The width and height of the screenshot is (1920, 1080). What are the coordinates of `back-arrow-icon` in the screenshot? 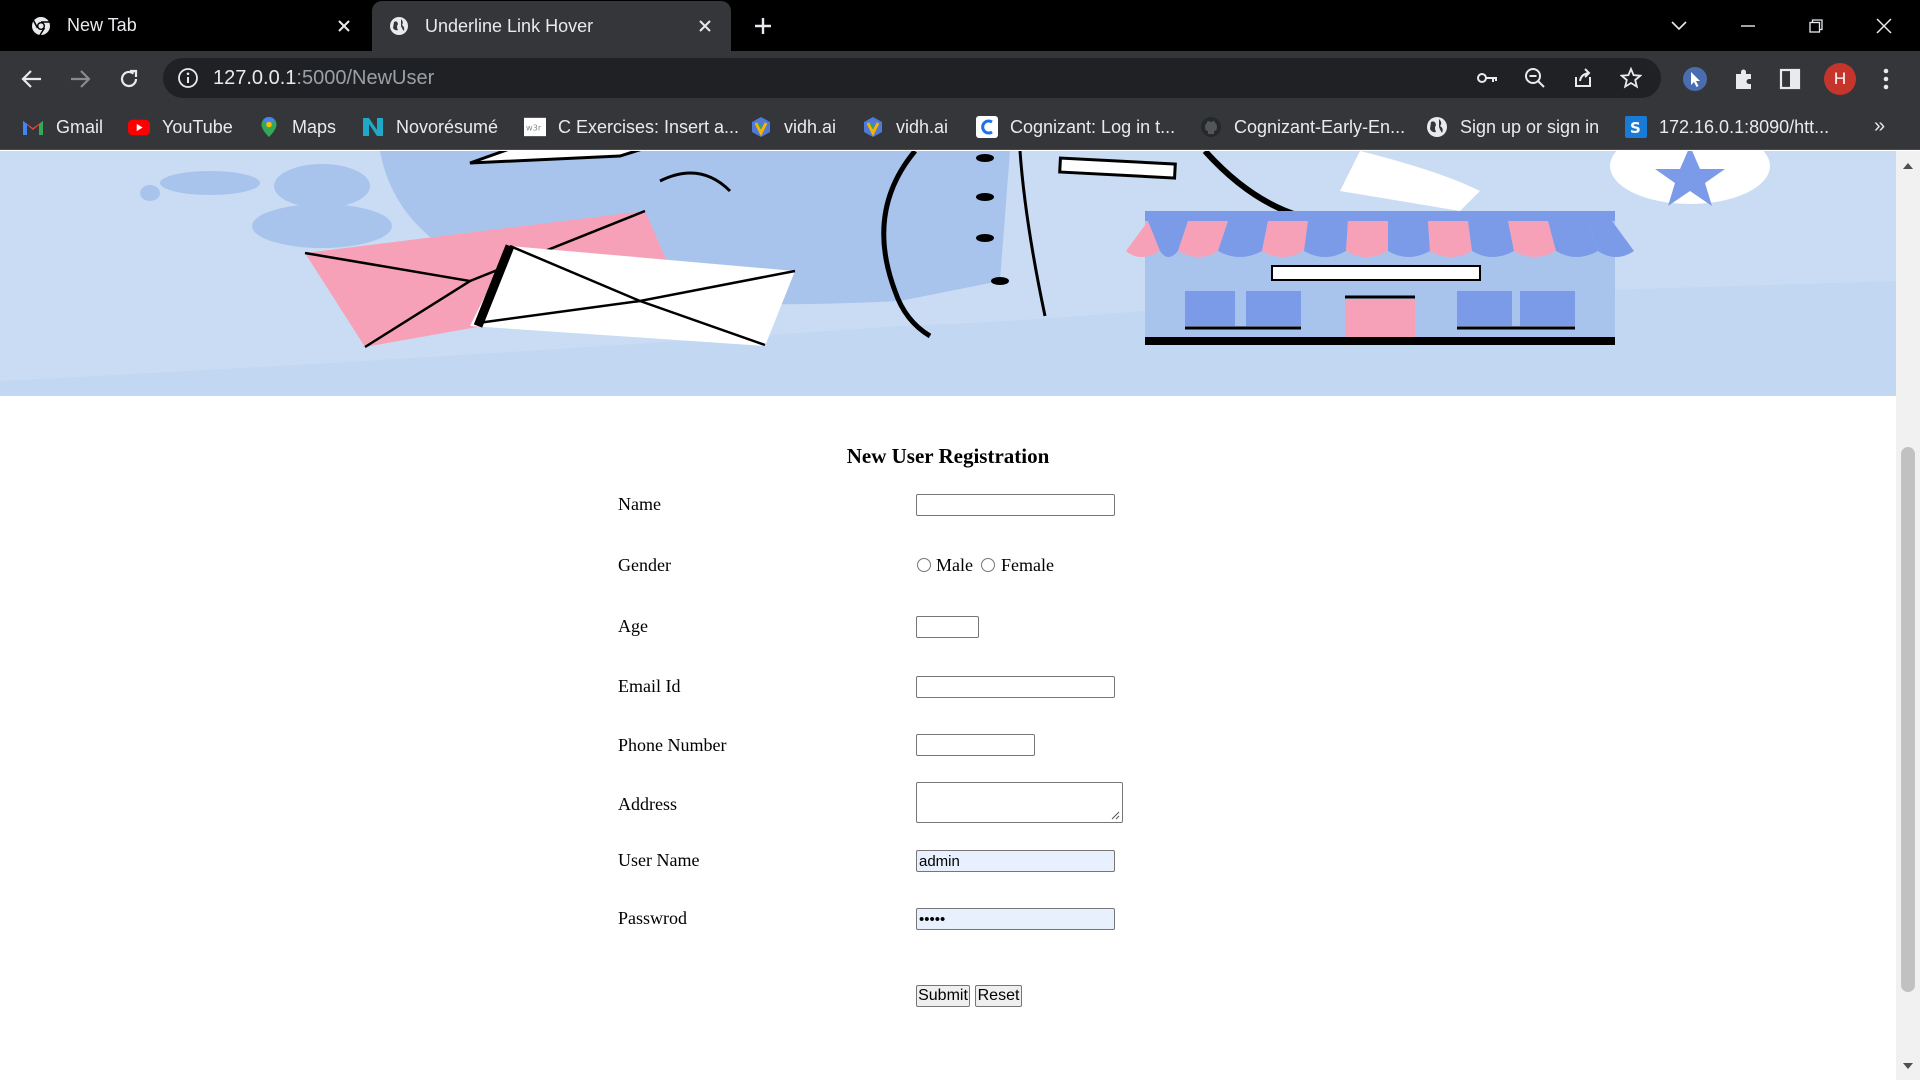 It's located at (32, 79).